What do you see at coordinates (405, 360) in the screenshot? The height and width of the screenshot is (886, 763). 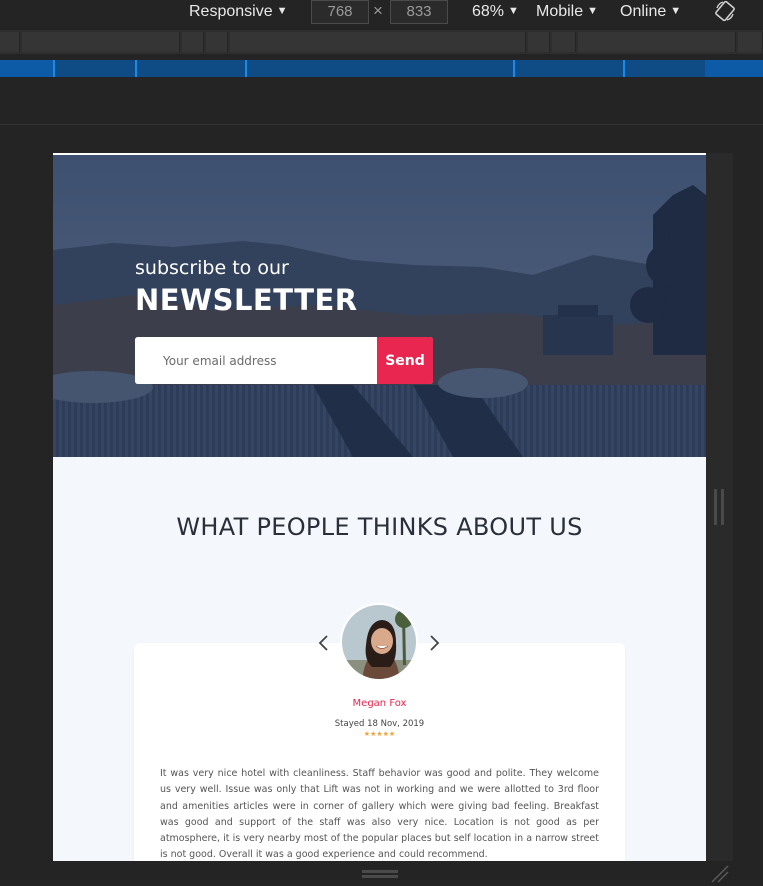 I see `send-button: Send` at bounding box center [405, 360].